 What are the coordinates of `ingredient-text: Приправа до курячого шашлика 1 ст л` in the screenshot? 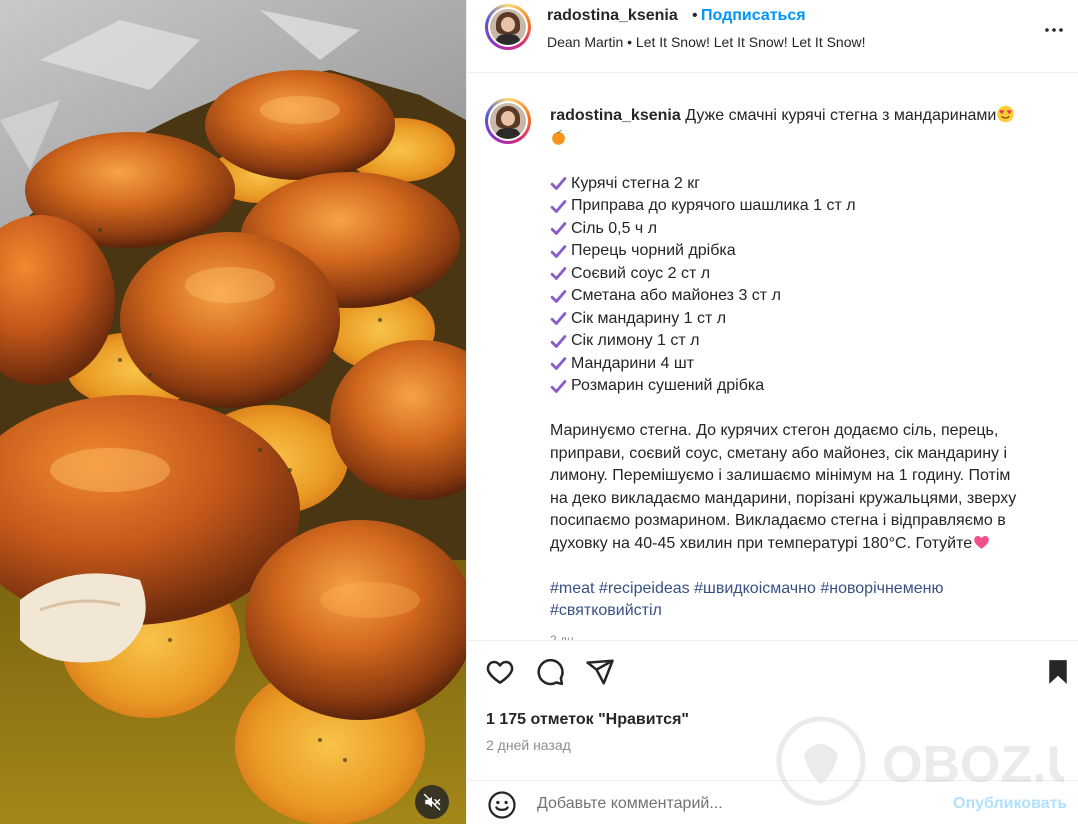 It's located at (713, 205).